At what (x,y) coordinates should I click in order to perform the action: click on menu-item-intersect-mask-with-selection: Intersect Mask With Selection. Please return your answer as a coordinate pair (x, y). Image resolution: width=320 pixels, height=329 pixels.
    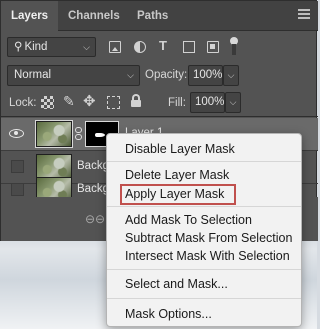
    Looking at the image, I should click on (207, 256).